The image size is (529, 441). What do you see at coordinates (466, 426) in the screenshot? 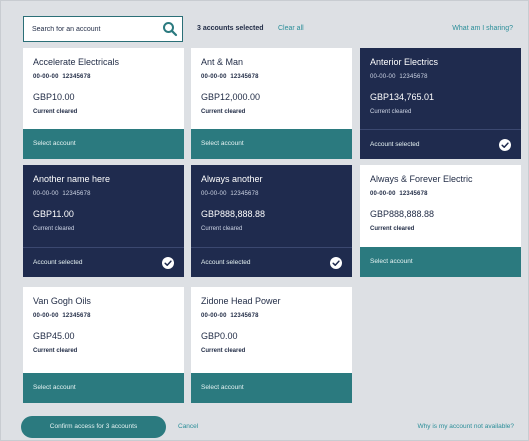
I see `why-account-not-available-link: Why is my account not available?` at bounding box center [466, 426].